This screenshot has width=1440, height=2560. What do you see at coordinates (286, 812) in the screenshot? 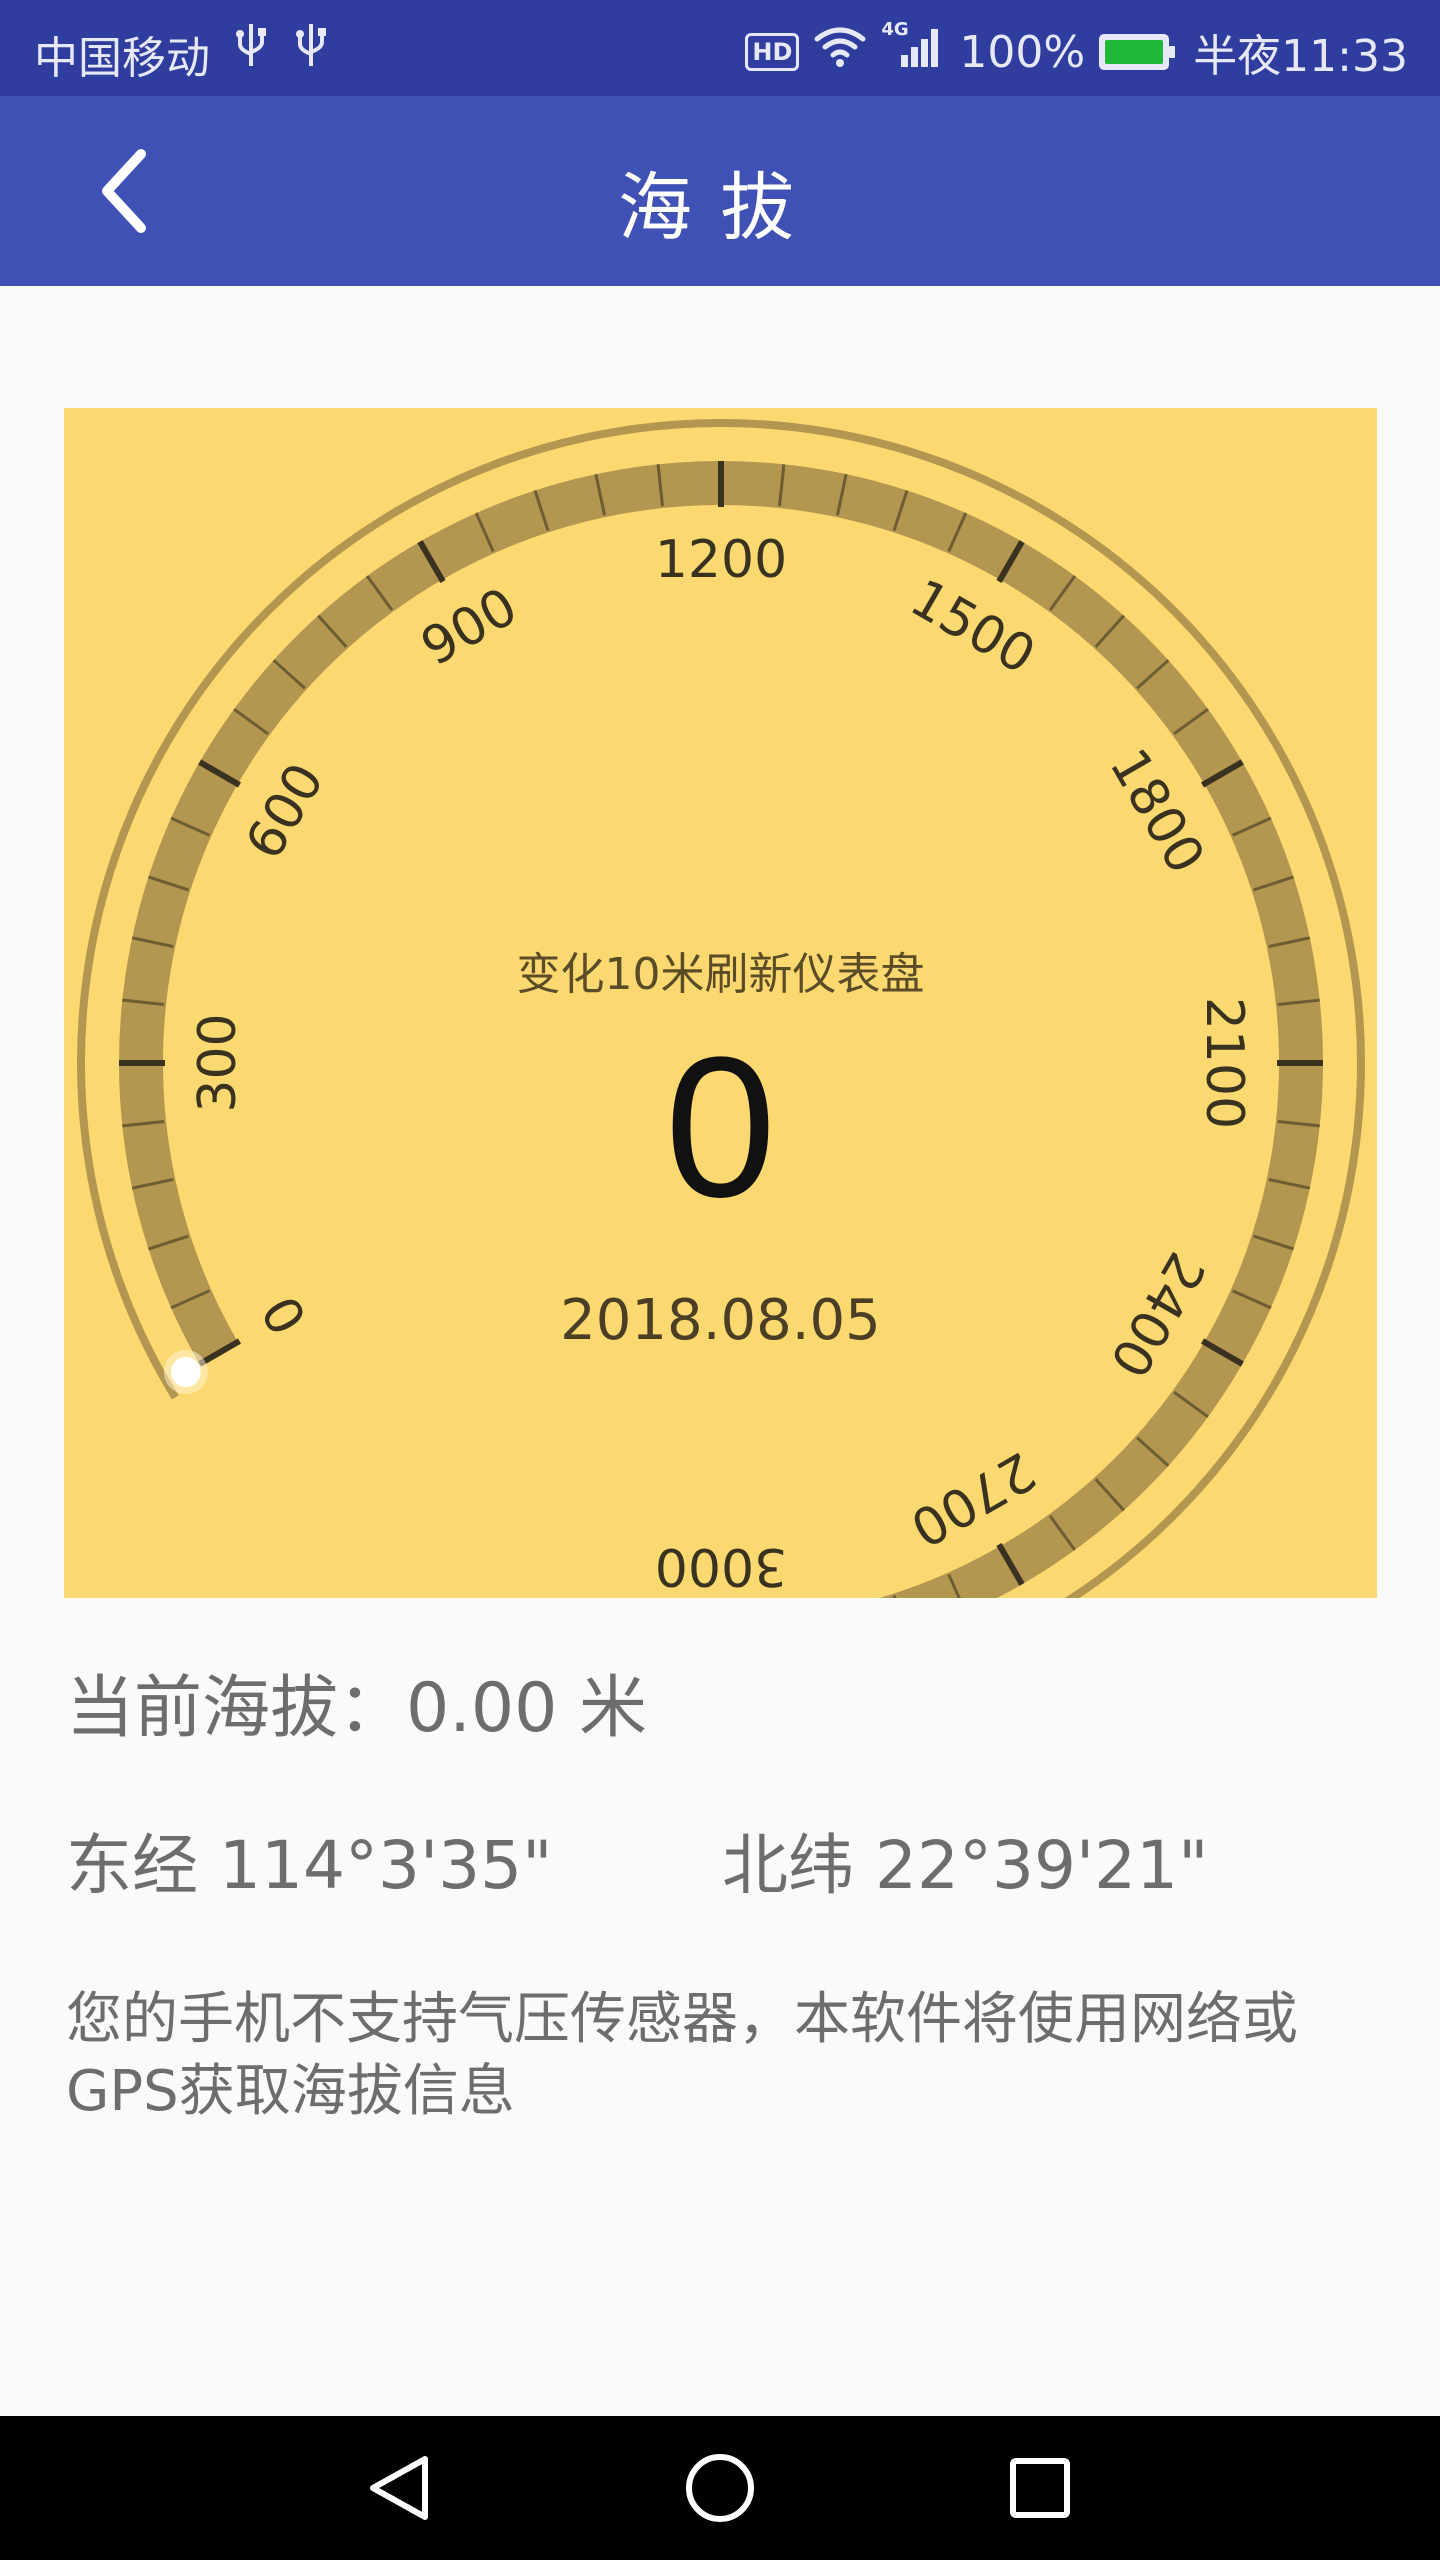
I see `gauge-tick-label: 600` at bounding box center [286, 812].